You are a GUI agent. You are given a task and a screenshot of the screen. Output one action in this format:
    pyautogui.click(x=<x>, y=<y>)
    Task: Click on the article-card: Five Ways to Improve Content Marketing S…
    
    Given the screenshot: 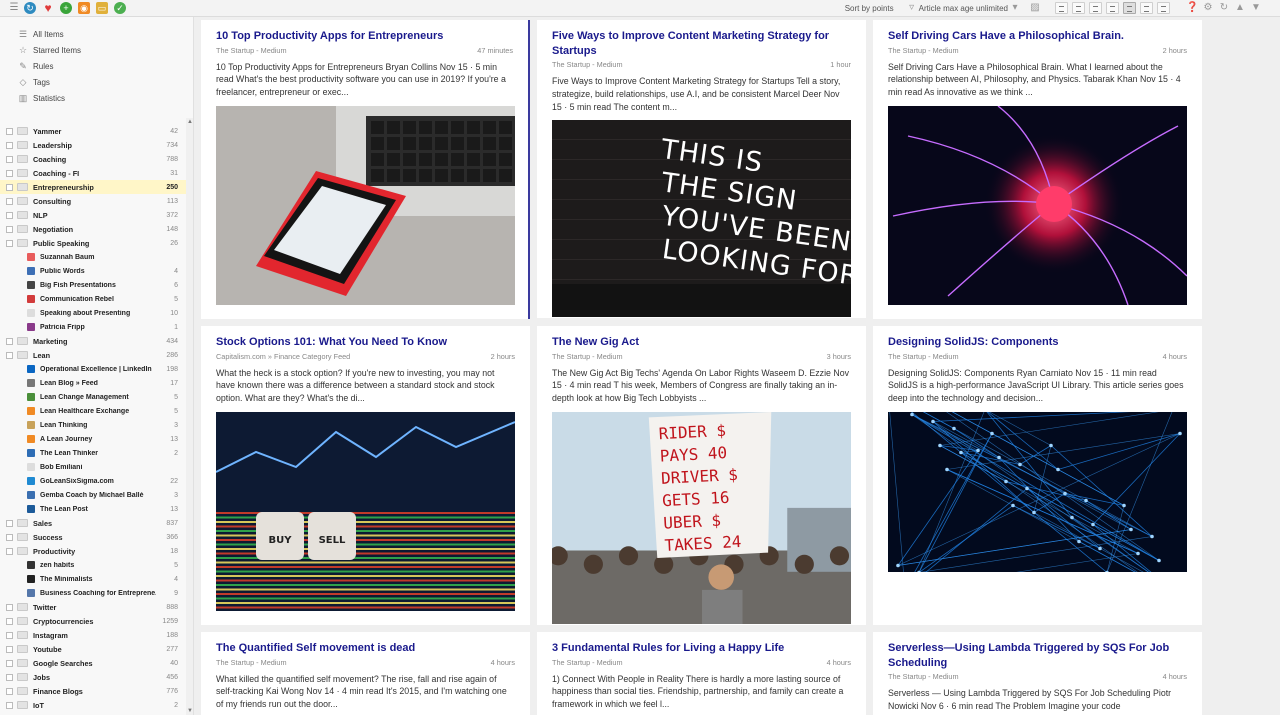 What is the action you would take?
    pyautogui.click(x=701, y=169)
    